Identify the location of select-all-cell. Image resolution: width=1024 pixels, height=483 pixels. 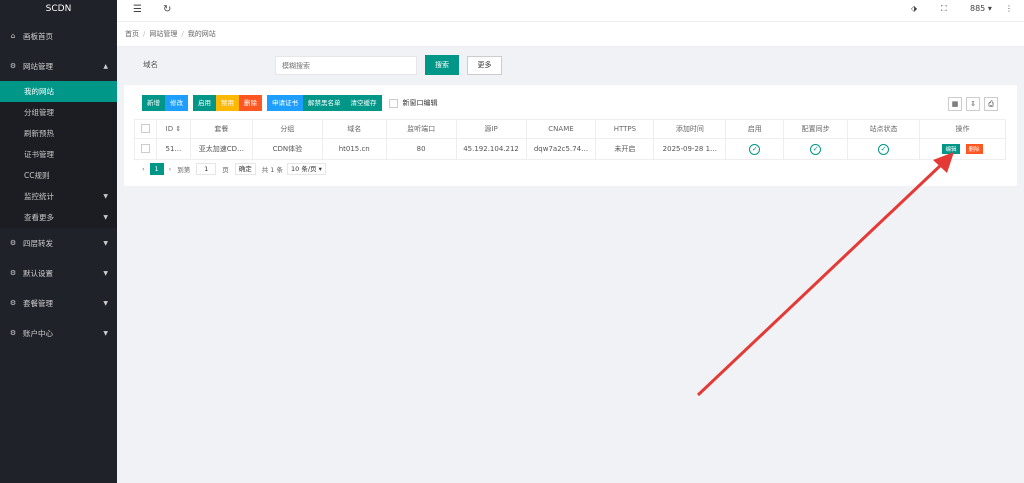
(145, 129).